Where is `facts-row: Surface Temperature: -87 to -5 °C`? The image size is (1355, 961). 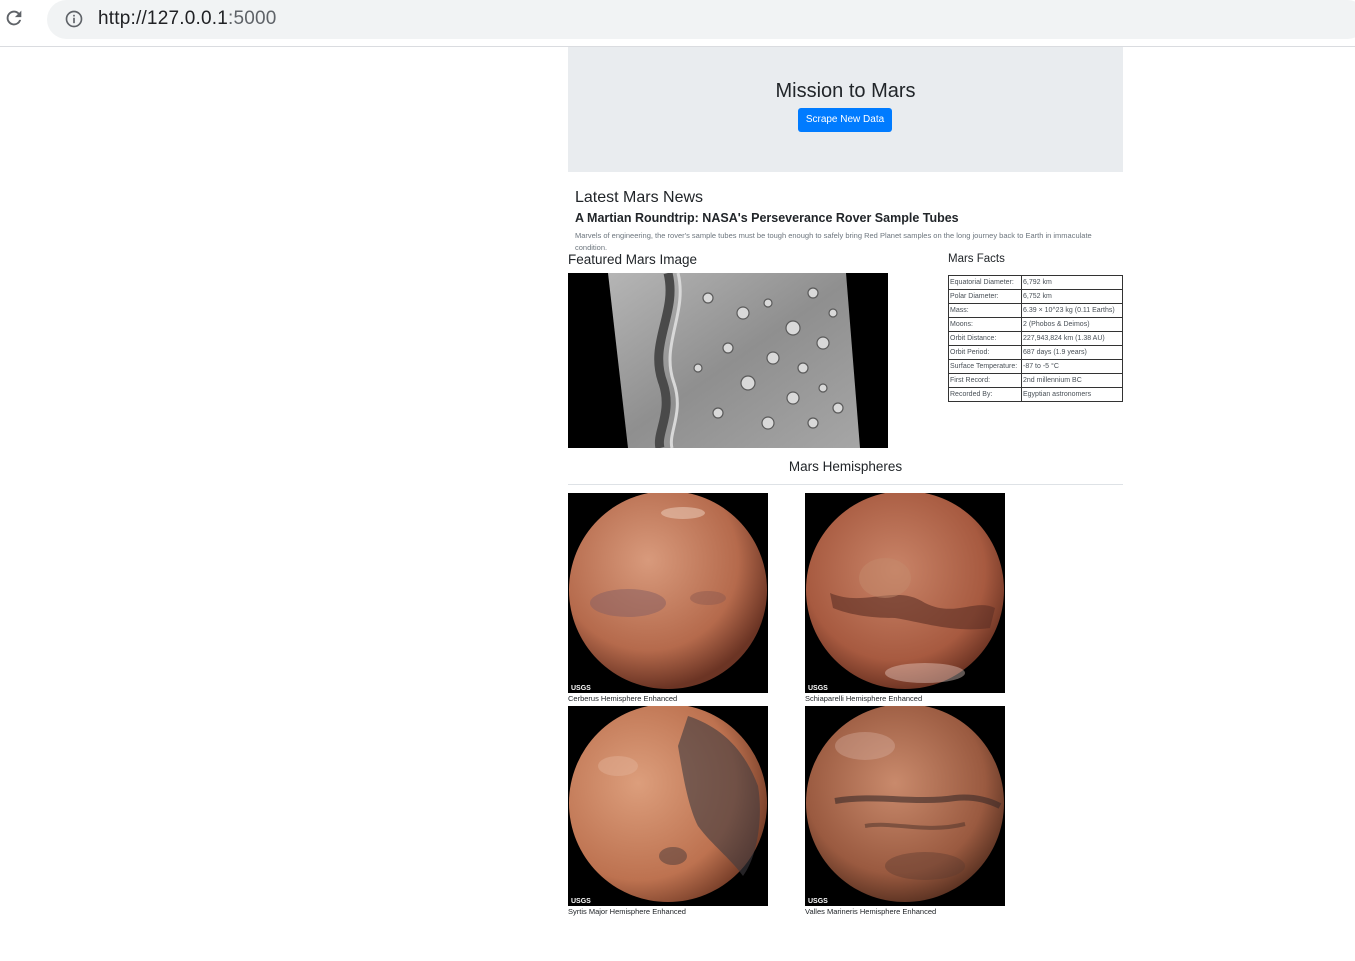
facts-row: Surface Temperature: -87 to -5 °C is located at coordinates (1035, 366).